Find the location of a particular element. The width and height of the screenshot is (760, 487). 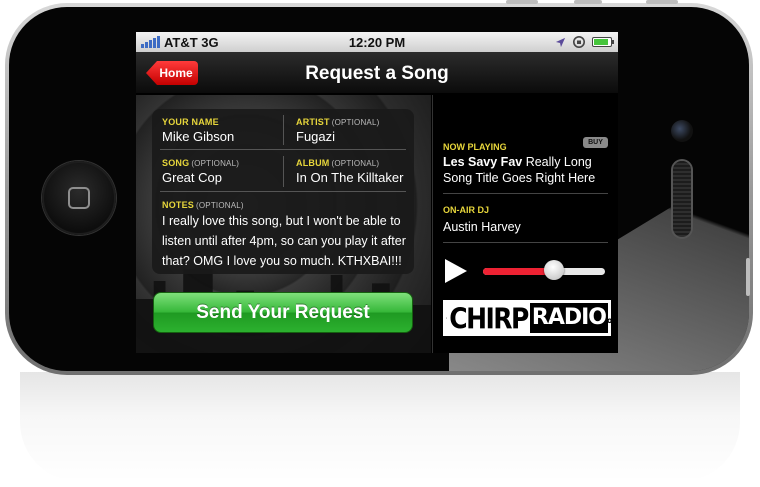

on-air-dj-label: ON-AIR DJ is located at coordinates (466, 210).